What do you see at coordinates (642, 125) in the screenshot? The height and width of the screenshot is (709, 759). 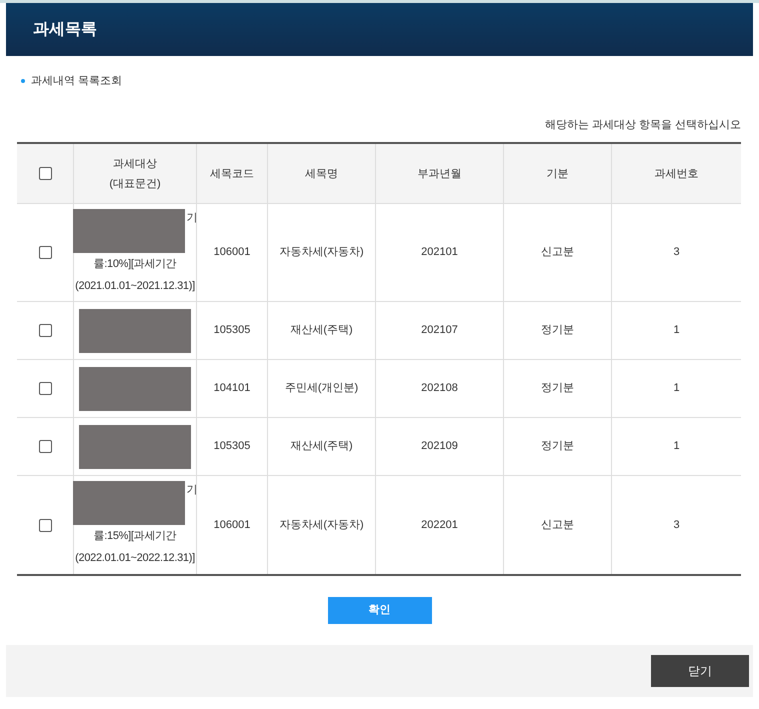 I see `instruction-text: 해당하는 과세대상 항목을 선택하십시오` at bounding box center [642, 125].